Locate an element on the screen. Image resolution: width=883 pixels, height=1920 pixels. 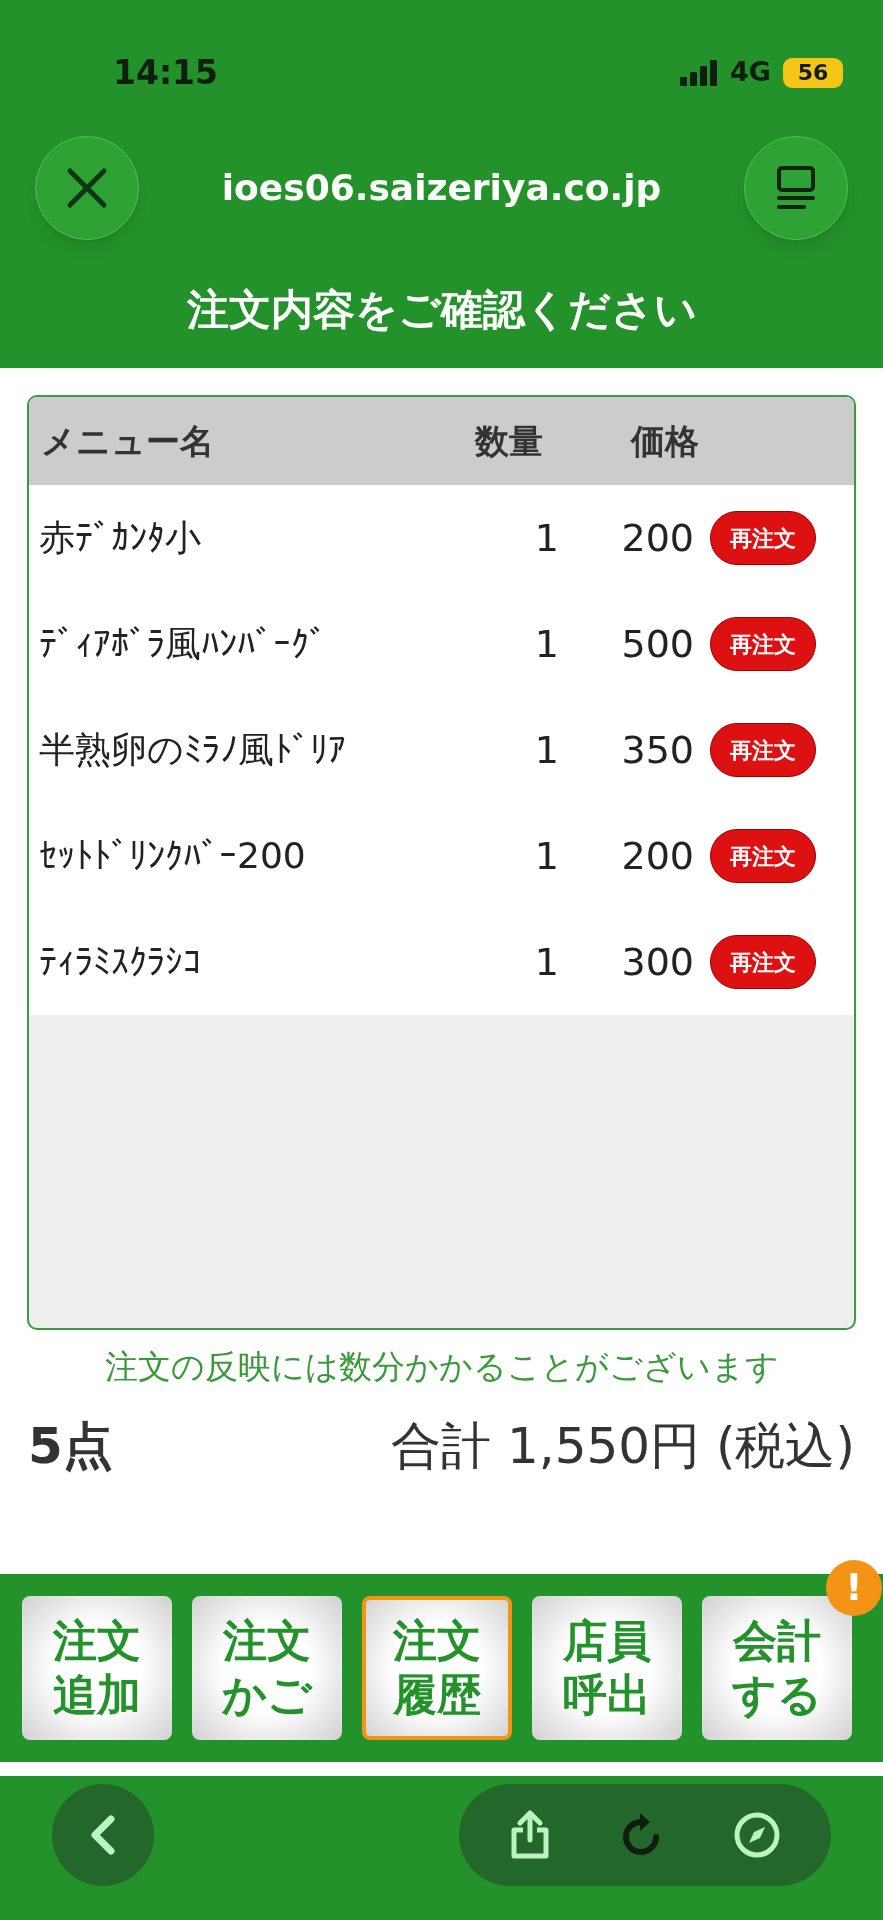
item-price: 350 is located at coordinates (657, 750).